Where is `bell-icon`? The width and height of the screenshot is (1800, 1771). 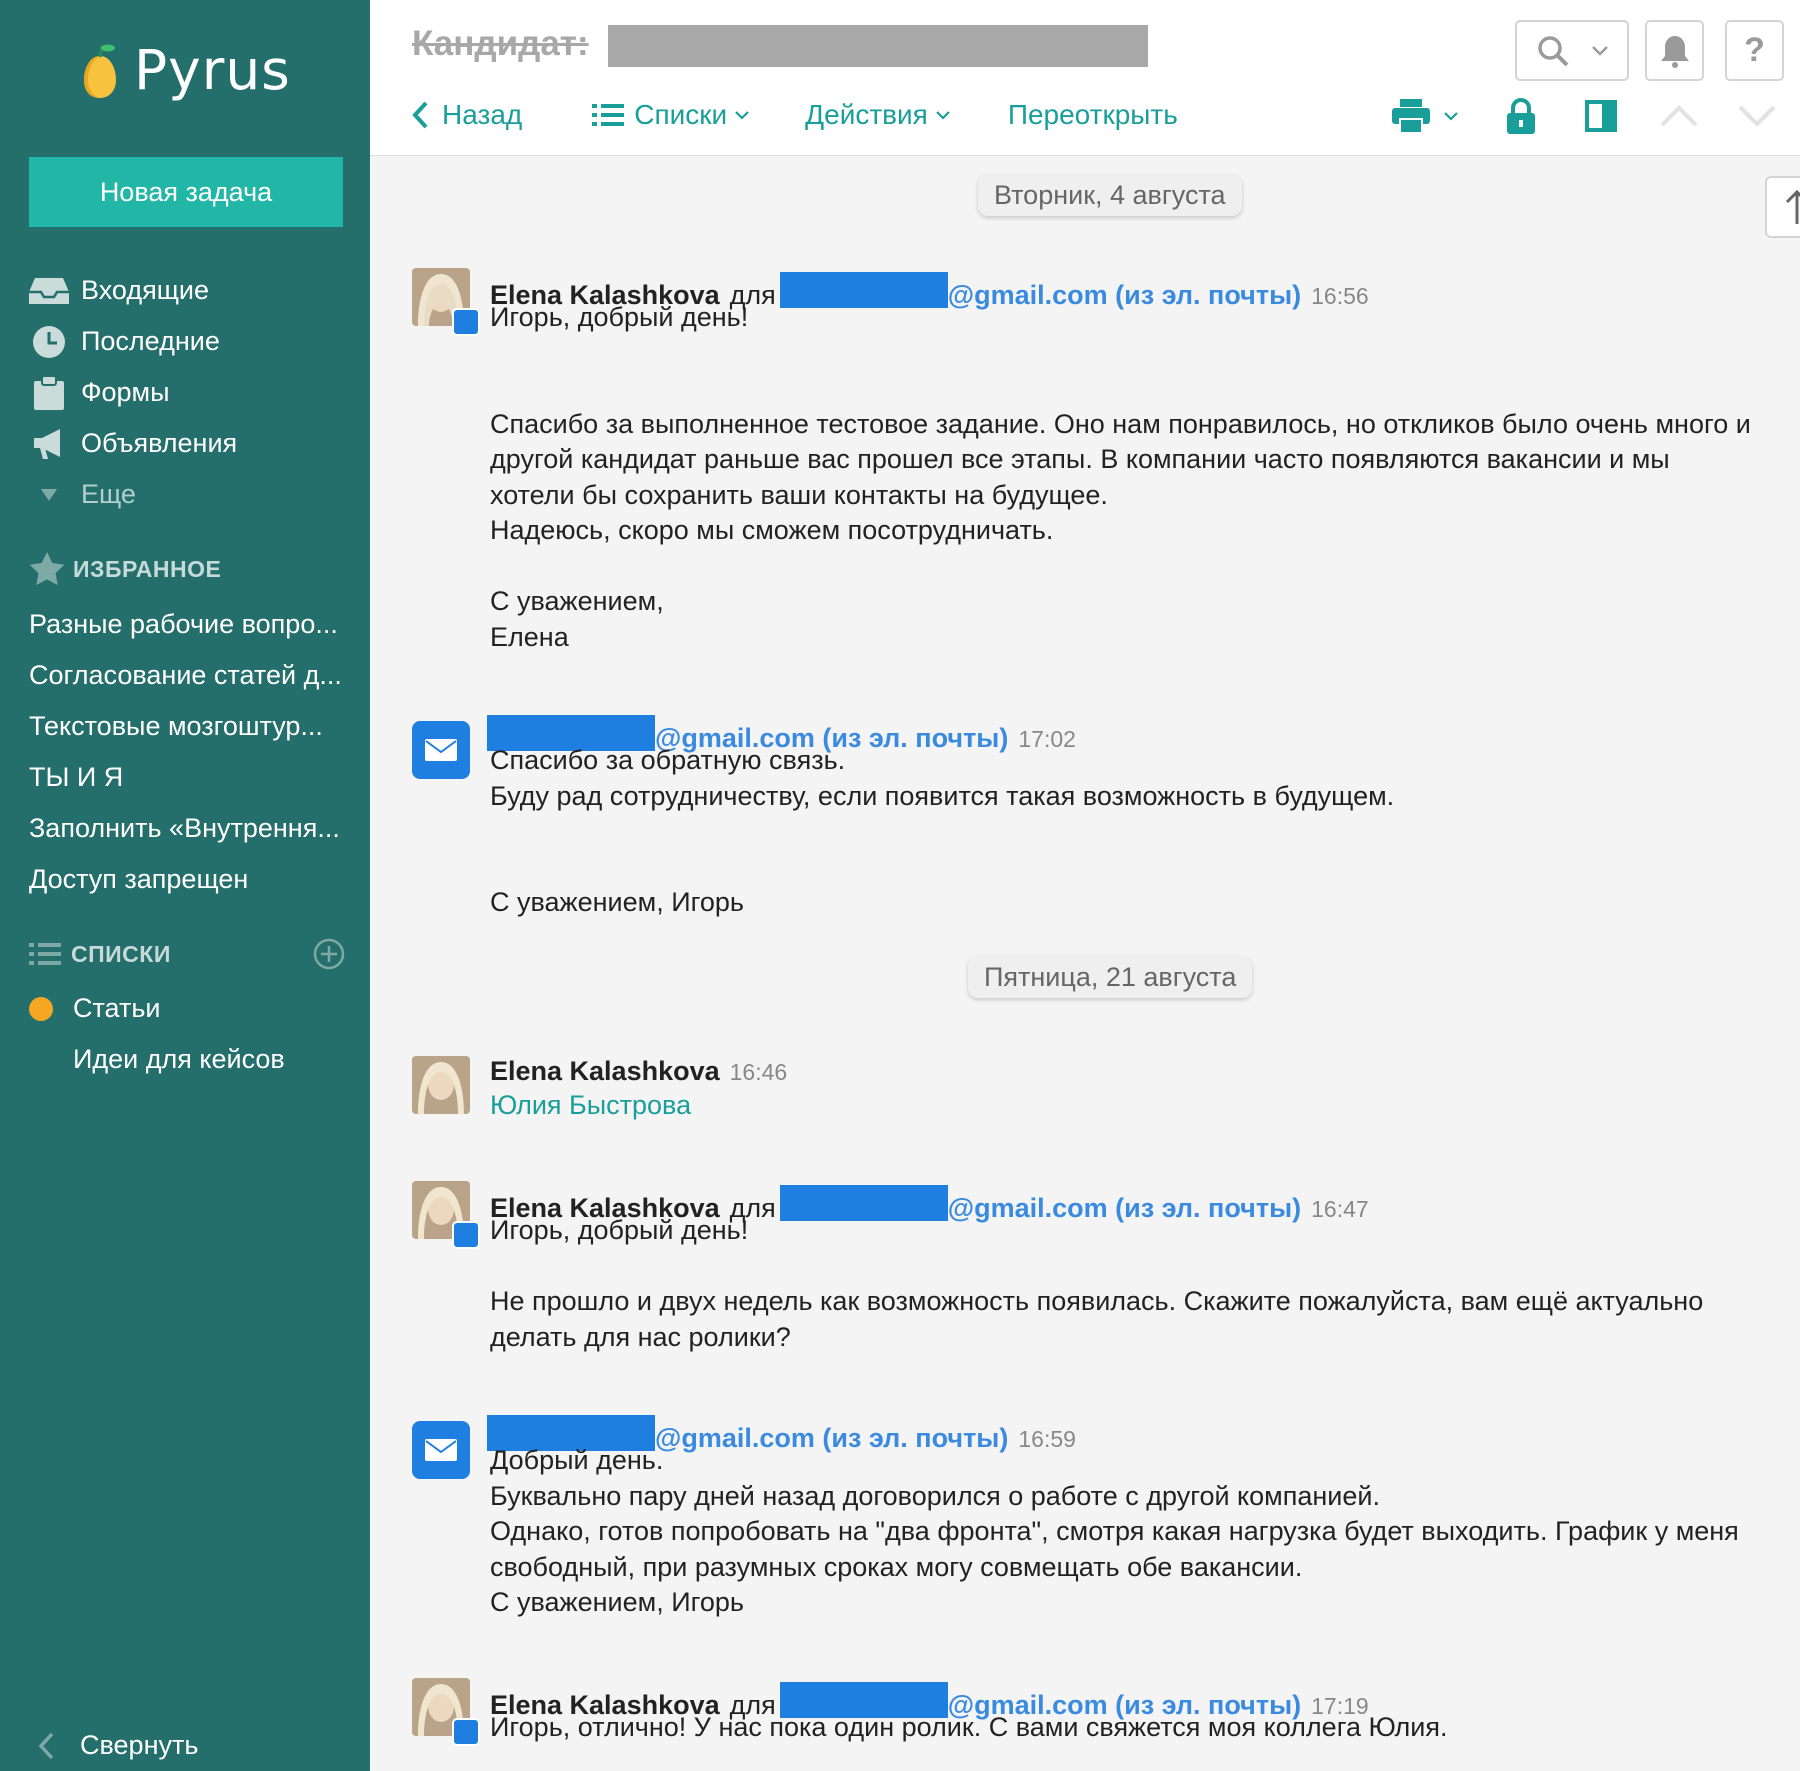 bell-icon is located at coordinates (1674, 51).